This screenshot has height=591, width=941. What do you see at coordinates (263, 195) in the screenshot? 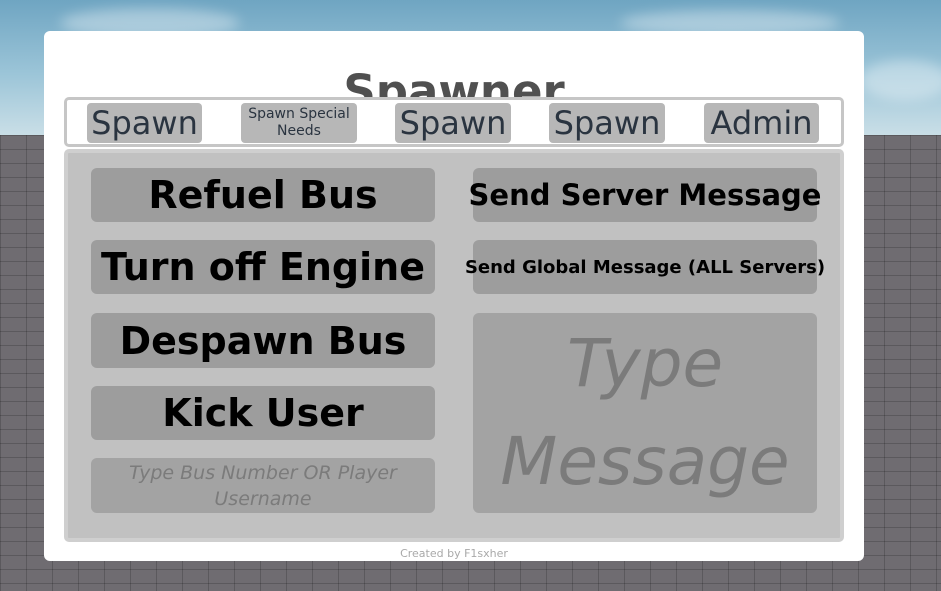
I see `refuel-bus-button: Refuel Bus` at bounding box center [263, 195].